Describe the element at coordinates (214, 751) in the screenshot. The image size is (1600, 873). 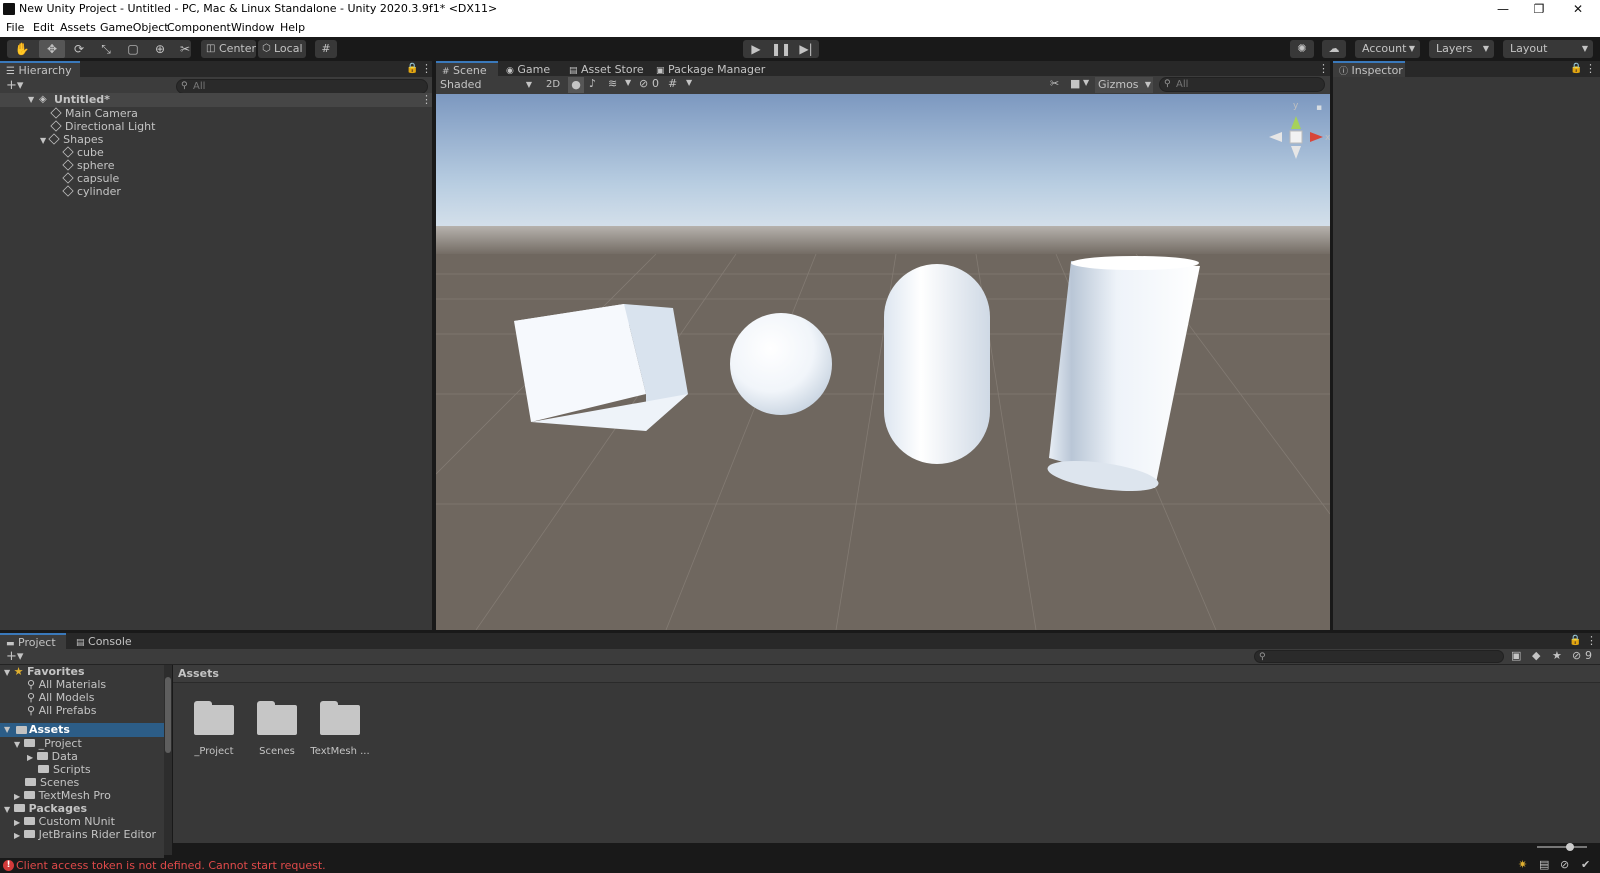
I see `asset-label-project: _Project` at that location.